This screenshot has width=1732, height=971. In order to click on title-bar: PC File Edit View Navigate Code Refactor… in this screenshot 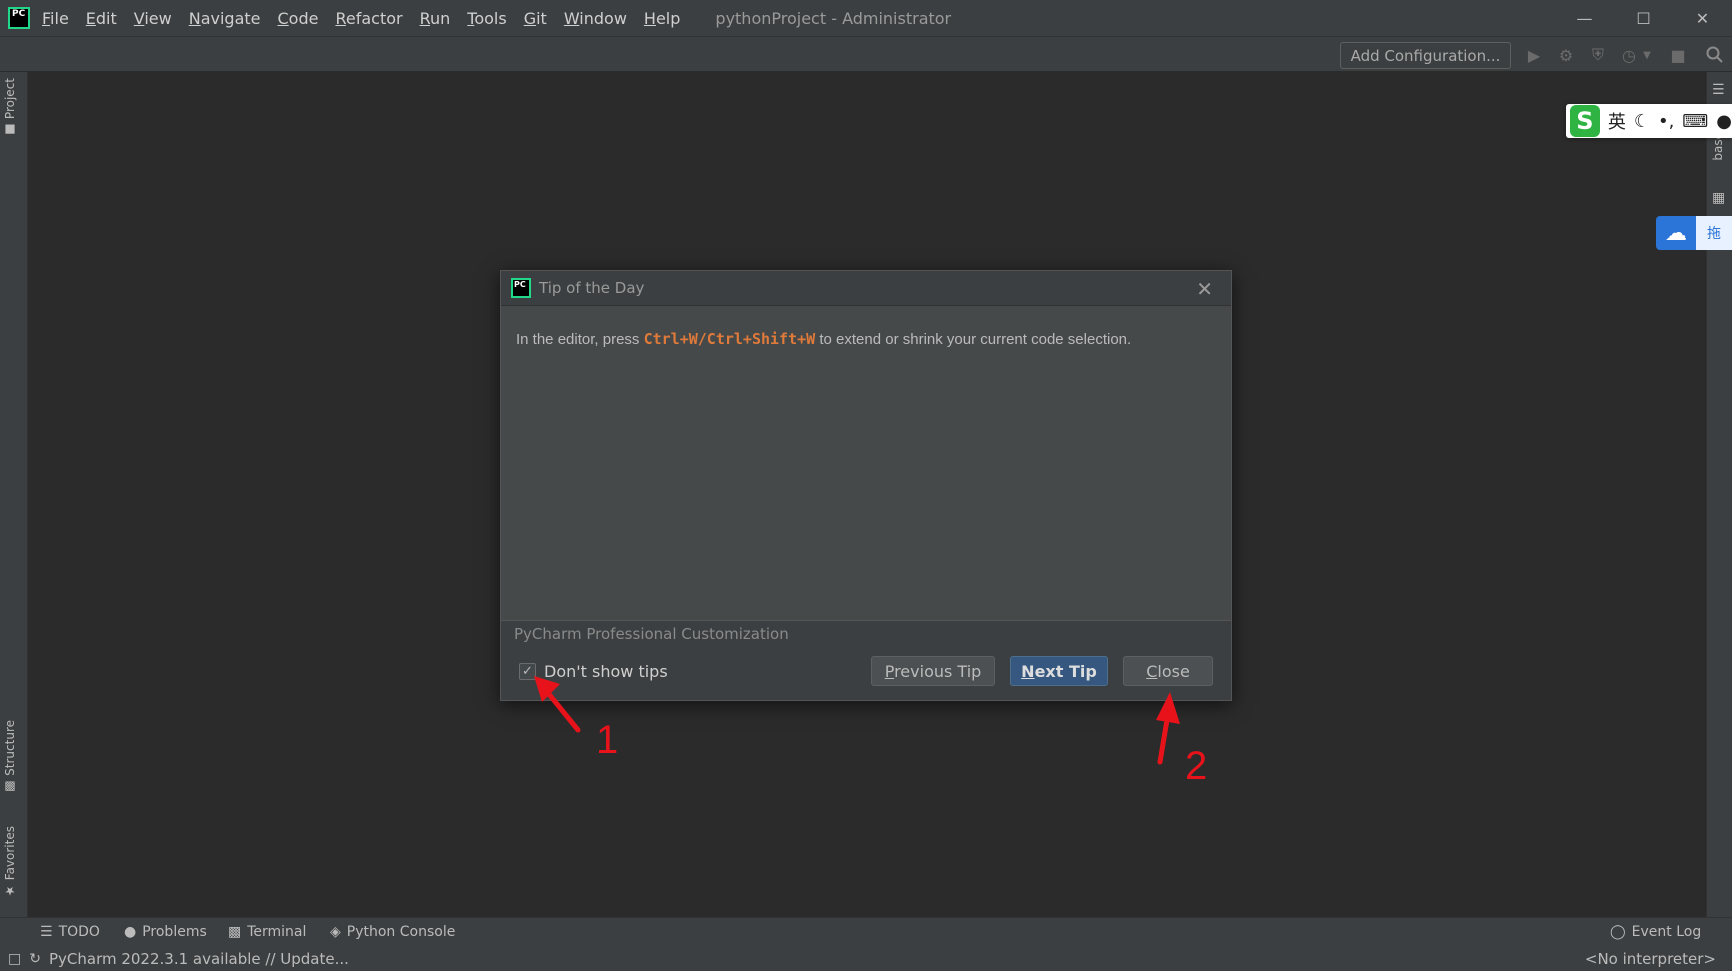, I will do `click(866, 18)`.